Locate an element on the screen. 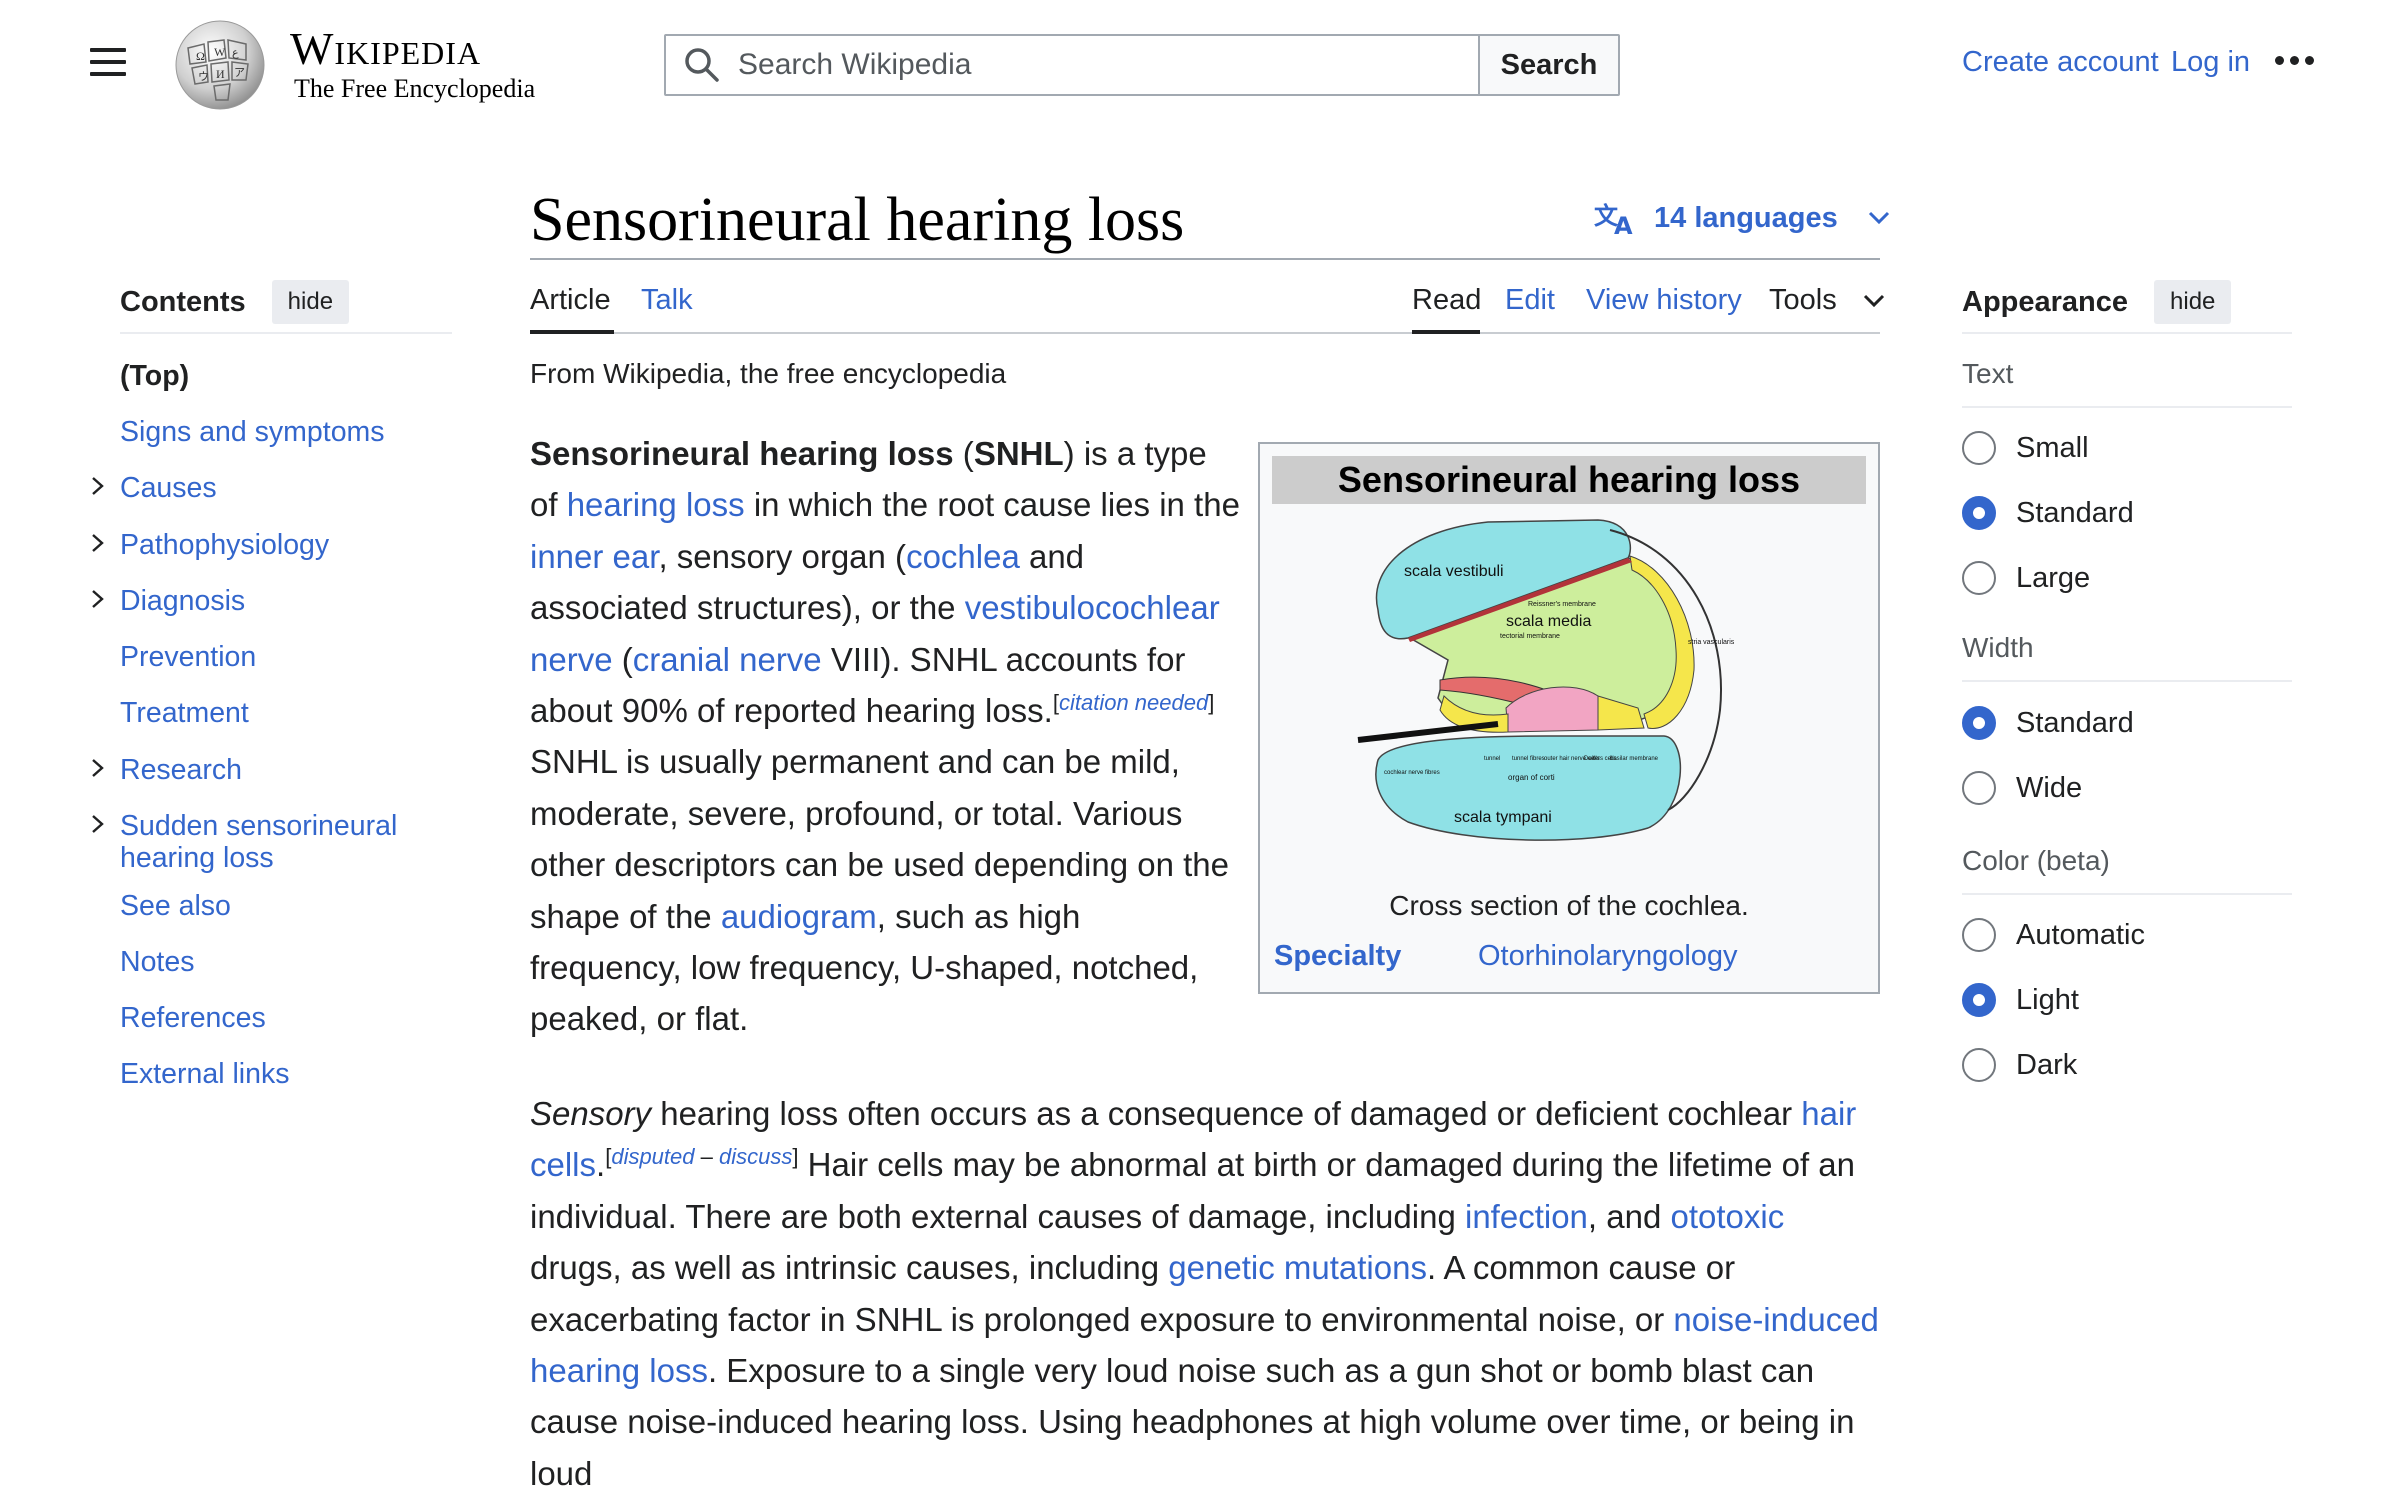 The height and width of the screenshot is (1499, 2400). color-option: Light is located at coordinates (2020, 1000).